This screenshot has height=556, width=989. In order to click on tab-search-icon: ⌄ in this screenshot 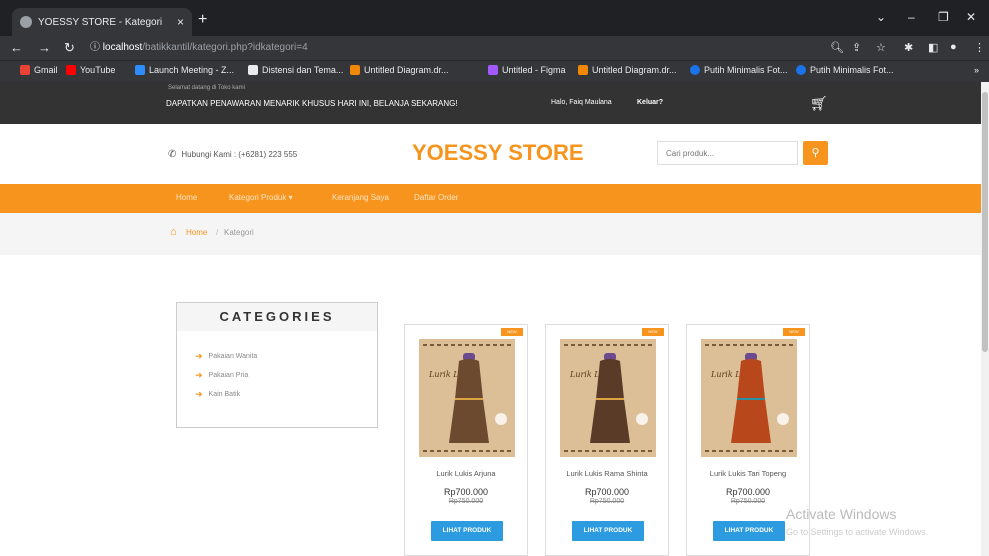, I will do `click(881, 17)`.